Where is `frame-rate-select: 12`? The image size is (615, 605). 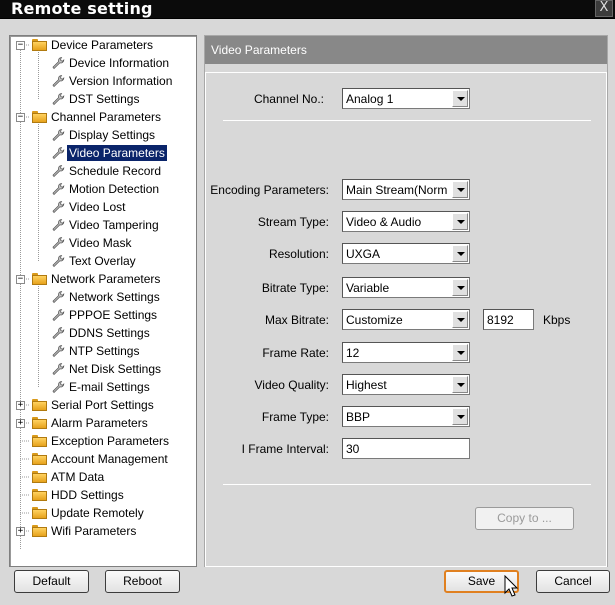 frame-rate-select: 12 is located at coordinates (406, 352).